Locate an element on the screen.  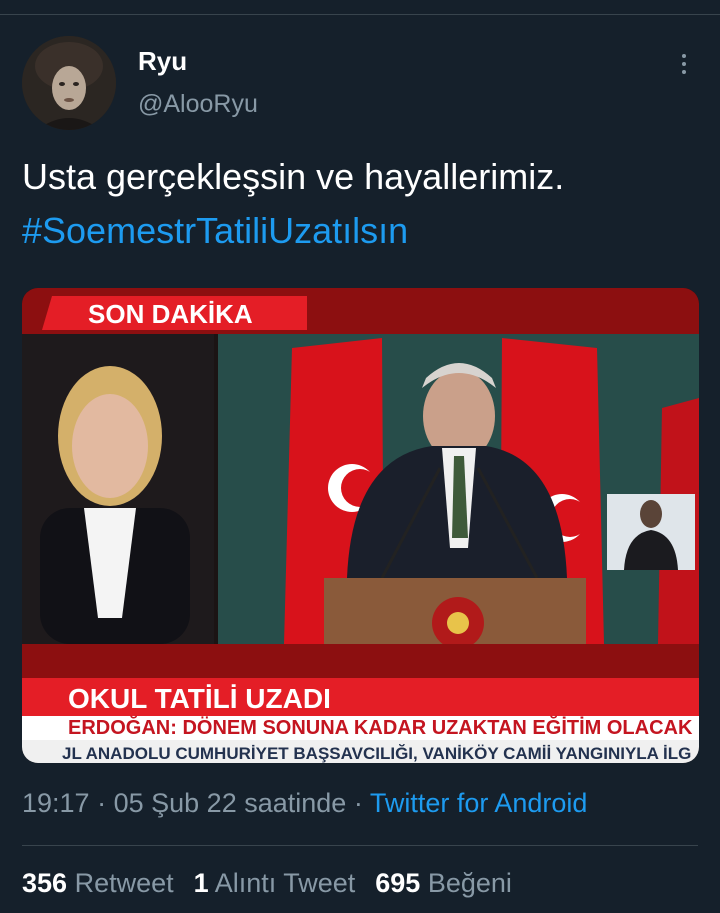
avatar is located at coordinates (69, 83).